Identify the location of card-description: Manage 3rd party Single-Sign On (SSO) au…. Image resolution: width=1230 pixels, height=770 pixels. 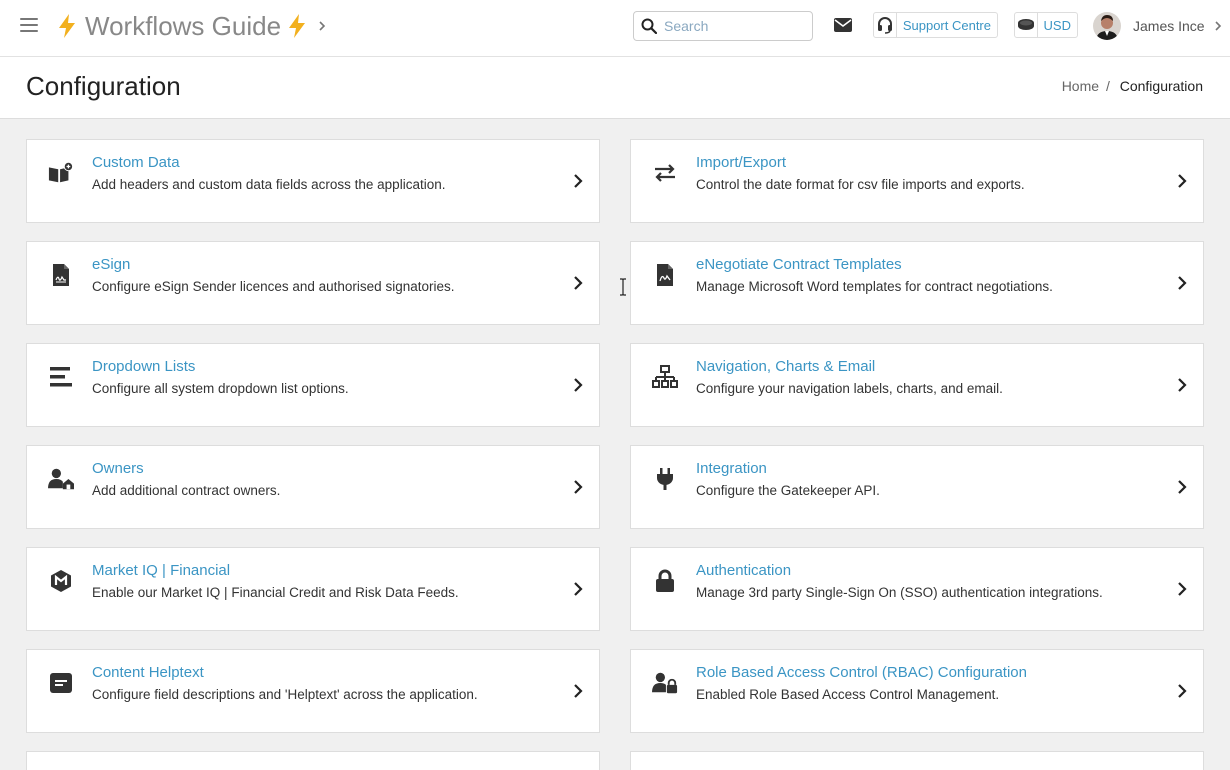
(899, 592).